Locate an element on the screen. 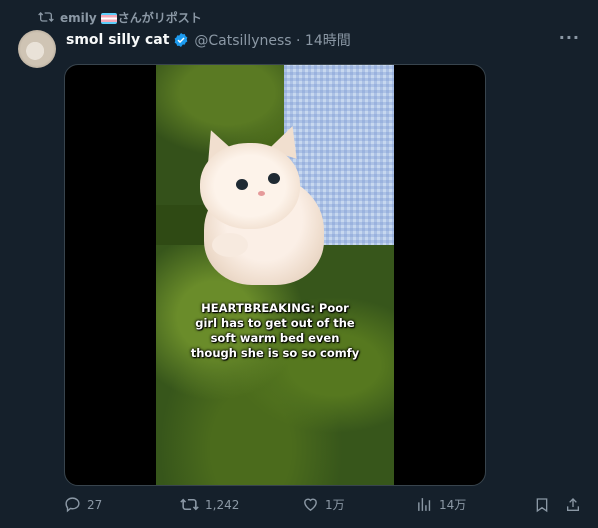  repost-user-name: emily is located at coordinates (78, 18).